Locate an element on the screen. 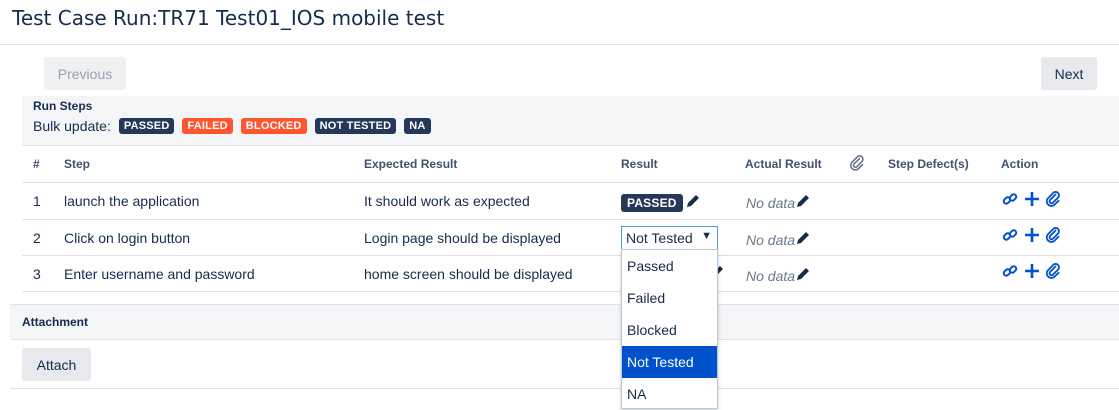  caret-down-icon: ▼ is located at coordinates (706, 236).